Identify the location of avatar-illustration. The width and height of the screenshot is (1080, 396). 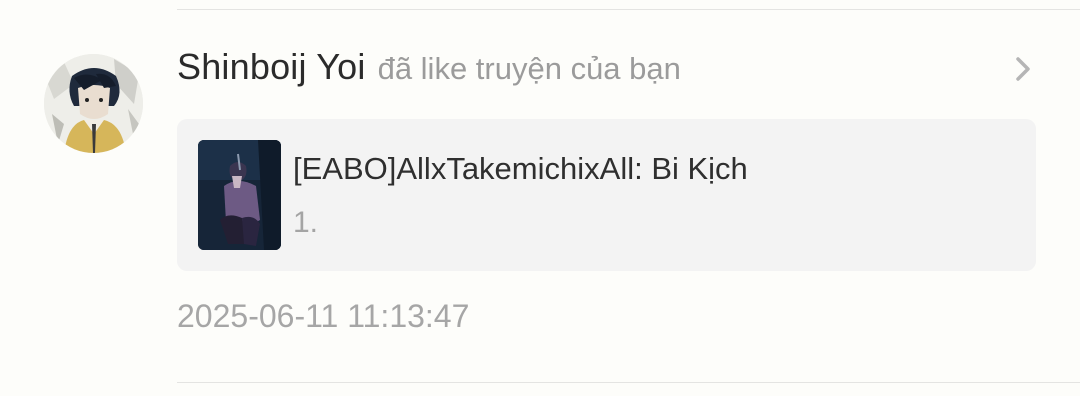
(93, 103).